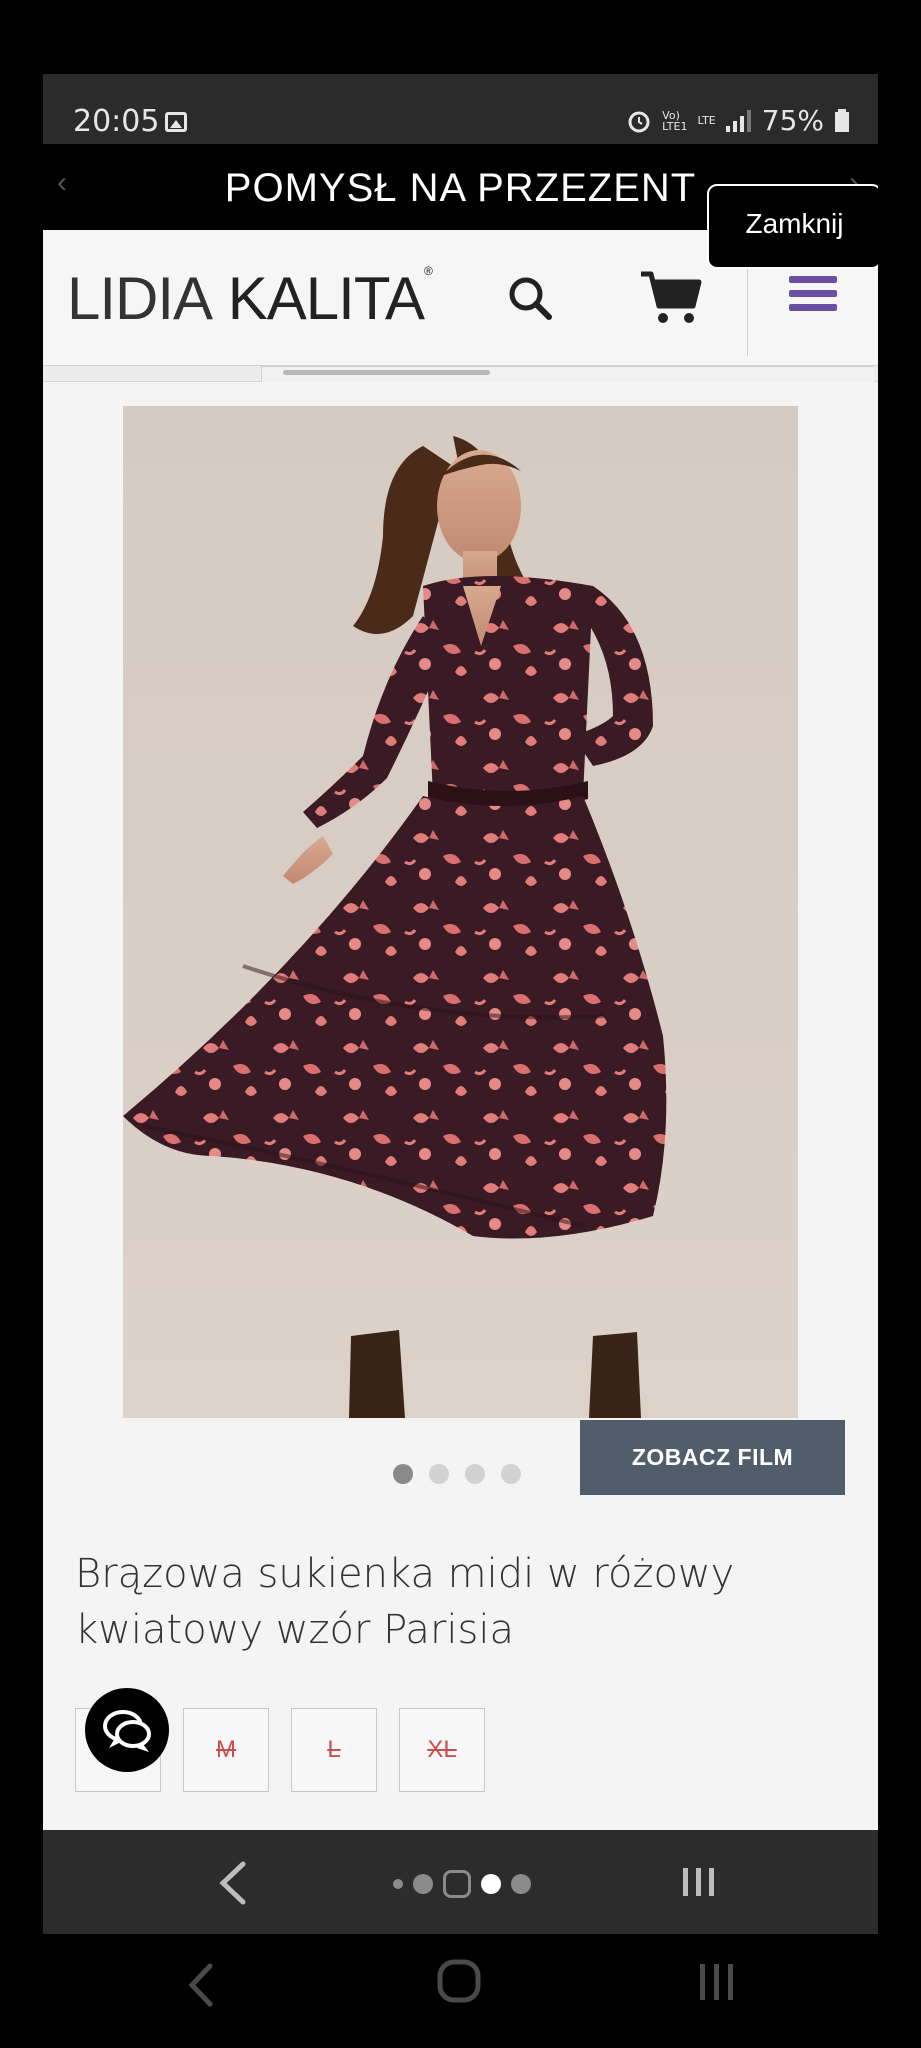 Image resolution: width=921 pixels, height=2048 pixels. What do you see at coordinates (813, 297) in the screenshot?
I see `hamburger-menu-icon` at bounding box center [813, 297].